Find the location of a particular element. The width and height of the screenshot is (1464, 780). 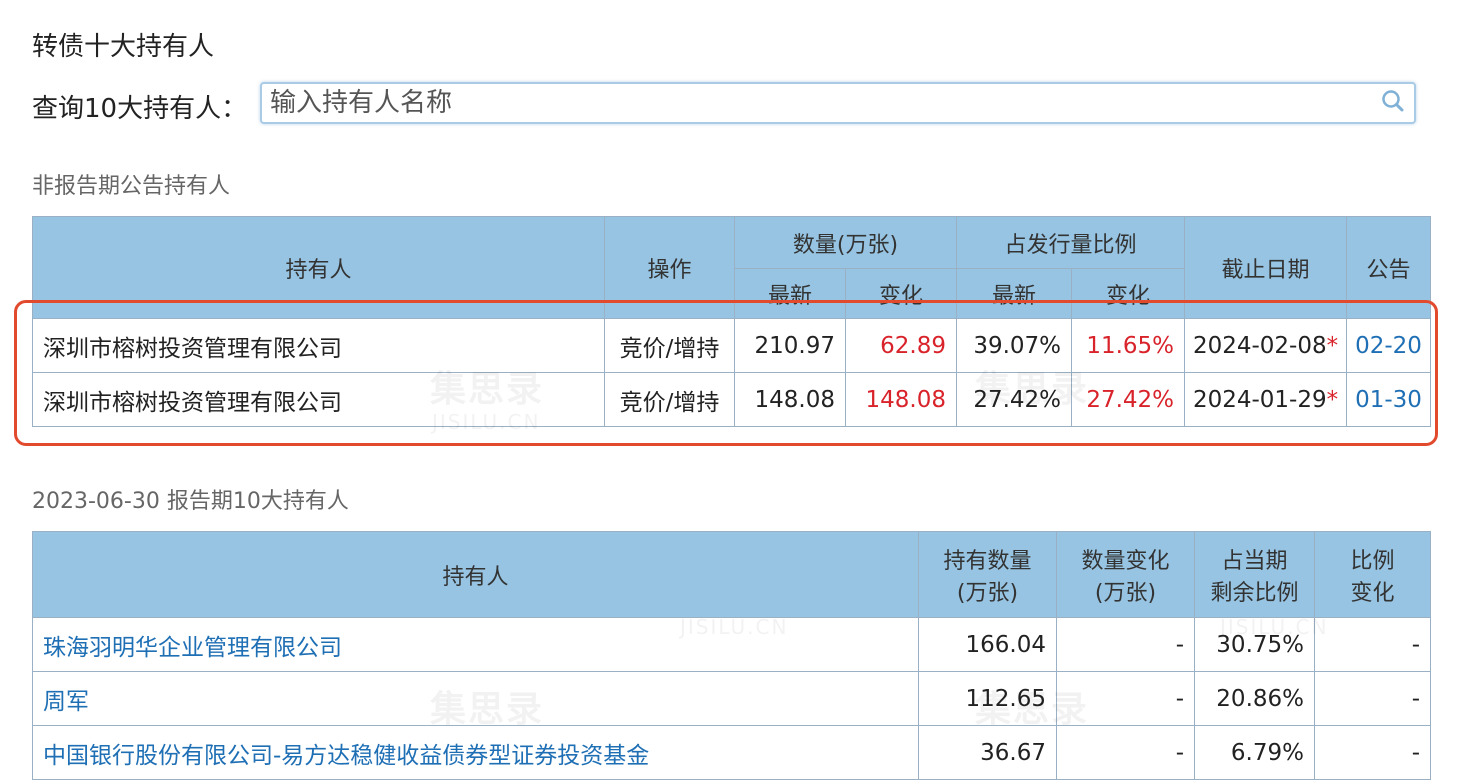

col-ratio-latest: 最新 is located at coordinates (1014, 293).